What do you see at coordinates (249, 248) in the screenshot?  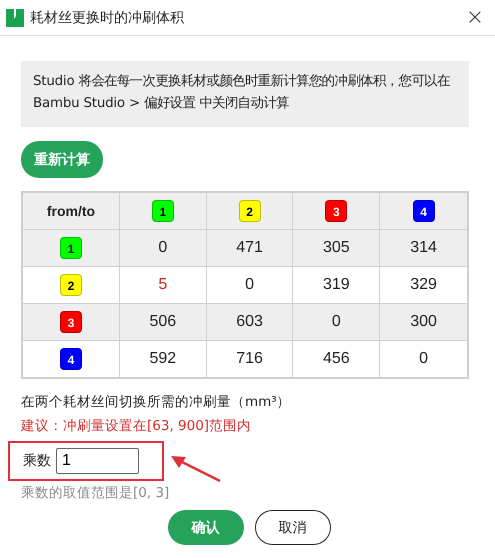 I see `table-cell: 471` at bounding box center [249, 248].